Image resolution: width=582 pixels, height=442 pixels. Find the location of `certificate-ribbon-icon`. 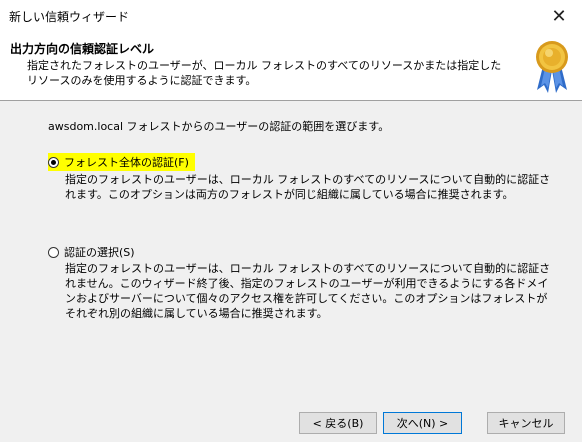

certificate-ribbon-icon is located at coordinates (552, 67).